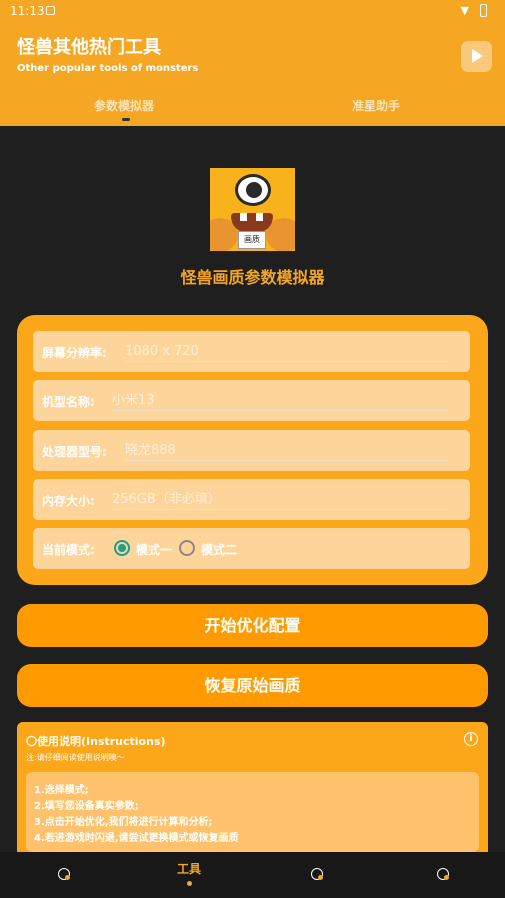  I want to click on model-label: 机型名称:, so click(68, 402).